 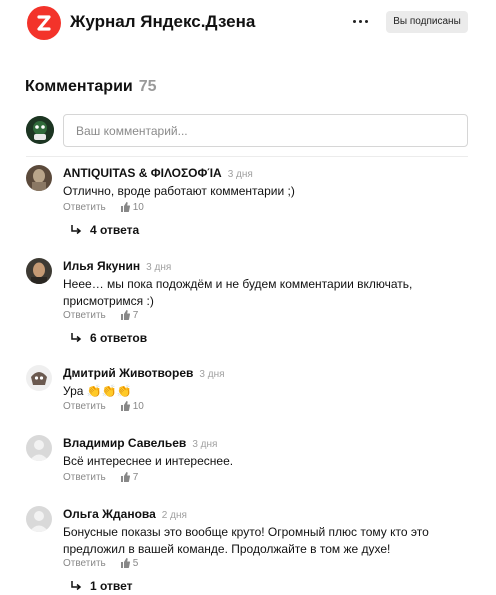 What do you see at coordinates (79, 86) in the screenshot?
I see `comments-title-text: Комментарии` at bounding box center [79, 86].